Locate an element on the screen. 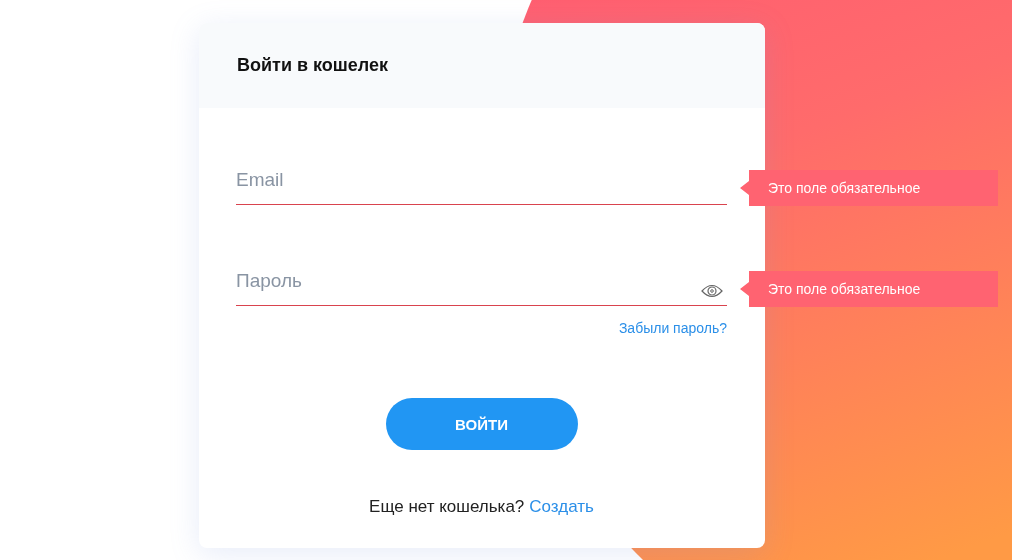 The width and height of the screenshot is (1012, 560). card-title: Войти в кошелек is located at coordinates (312, 65).